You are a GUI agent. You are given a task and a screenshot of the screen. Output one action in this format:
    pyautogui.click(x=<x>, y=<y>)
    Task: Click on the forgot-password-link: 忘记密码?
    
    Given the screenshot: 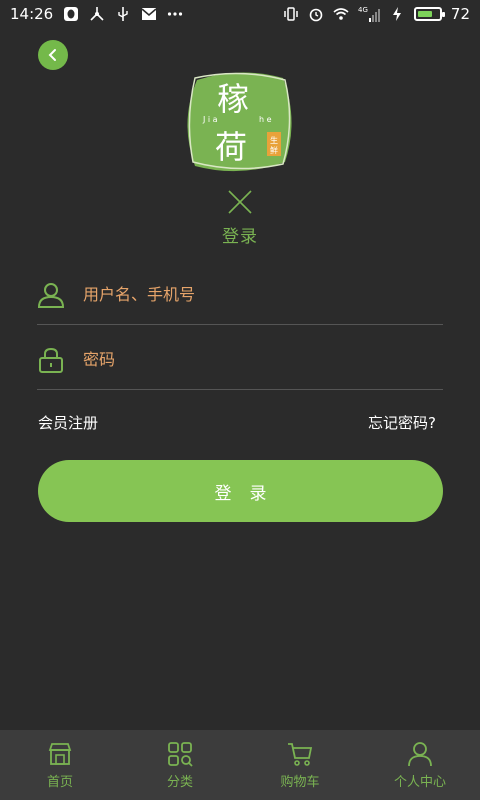 What is the action you would take?
    pyautogui.click(x=402, y=422)
    